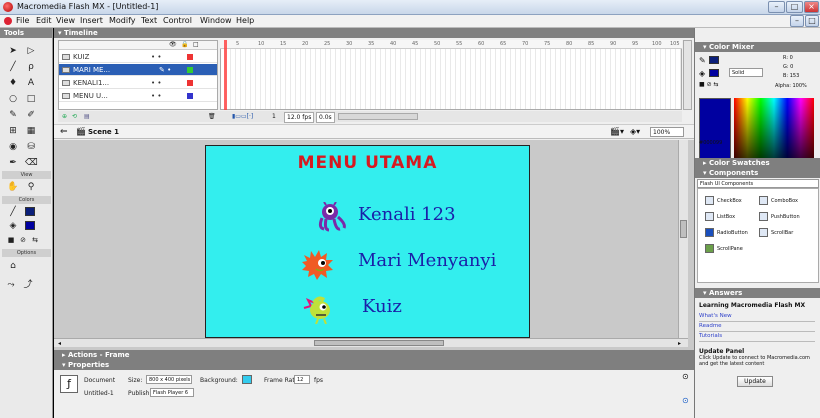 This screenshot has height=418, width=820. What do you see at coordinates (30, 225) in the screenshot?
I see `fill-swatch` at bounding box center [30, 225].